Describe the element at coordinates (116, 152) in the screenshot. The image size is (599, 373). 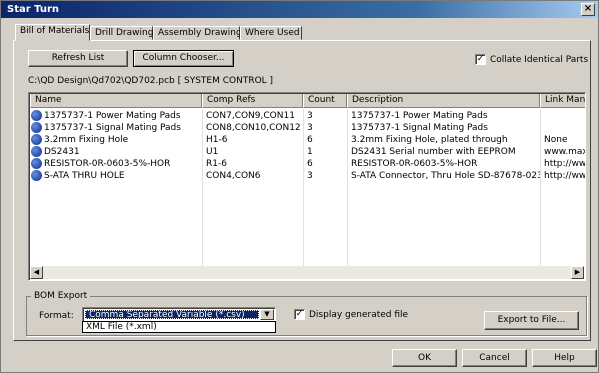
I see `cell-name: DS2431` at that location.